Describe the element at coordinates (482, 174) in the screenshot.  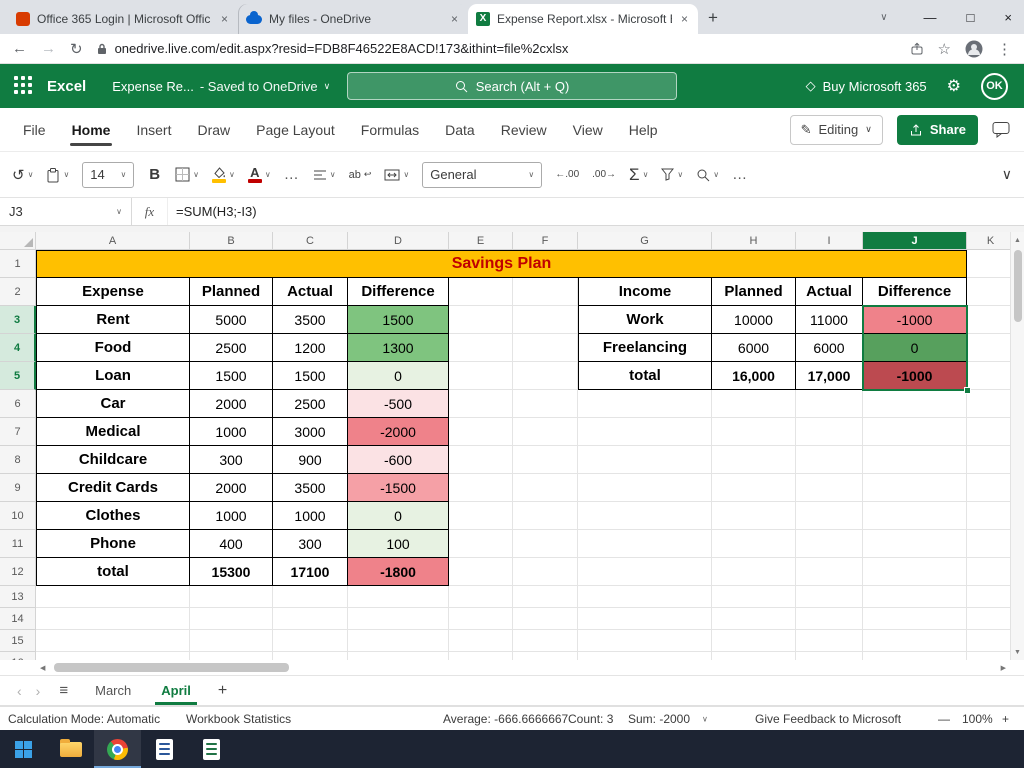
I see `number-format-select: General ∨` at that location.